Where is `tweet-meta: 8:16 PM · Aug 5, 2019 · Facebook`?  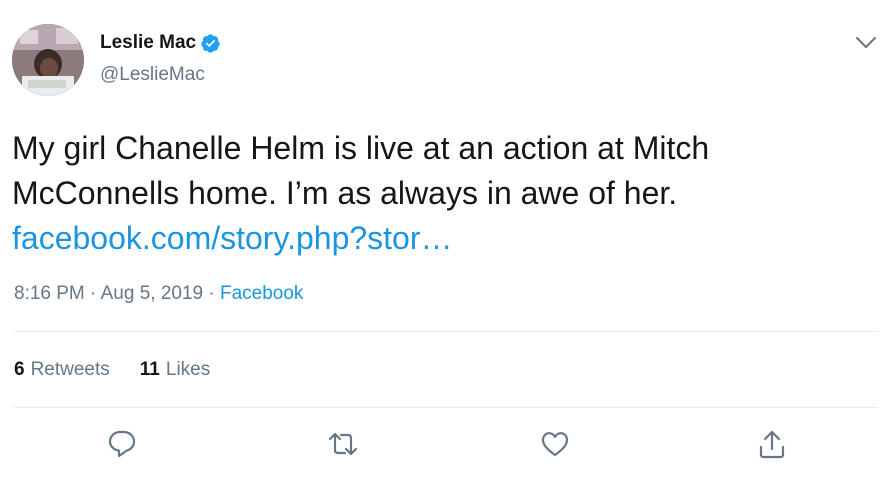 tweet-meta: 8:16 PM · Aug 5, 2019 · Facebook is located at coordinates (158, 294).